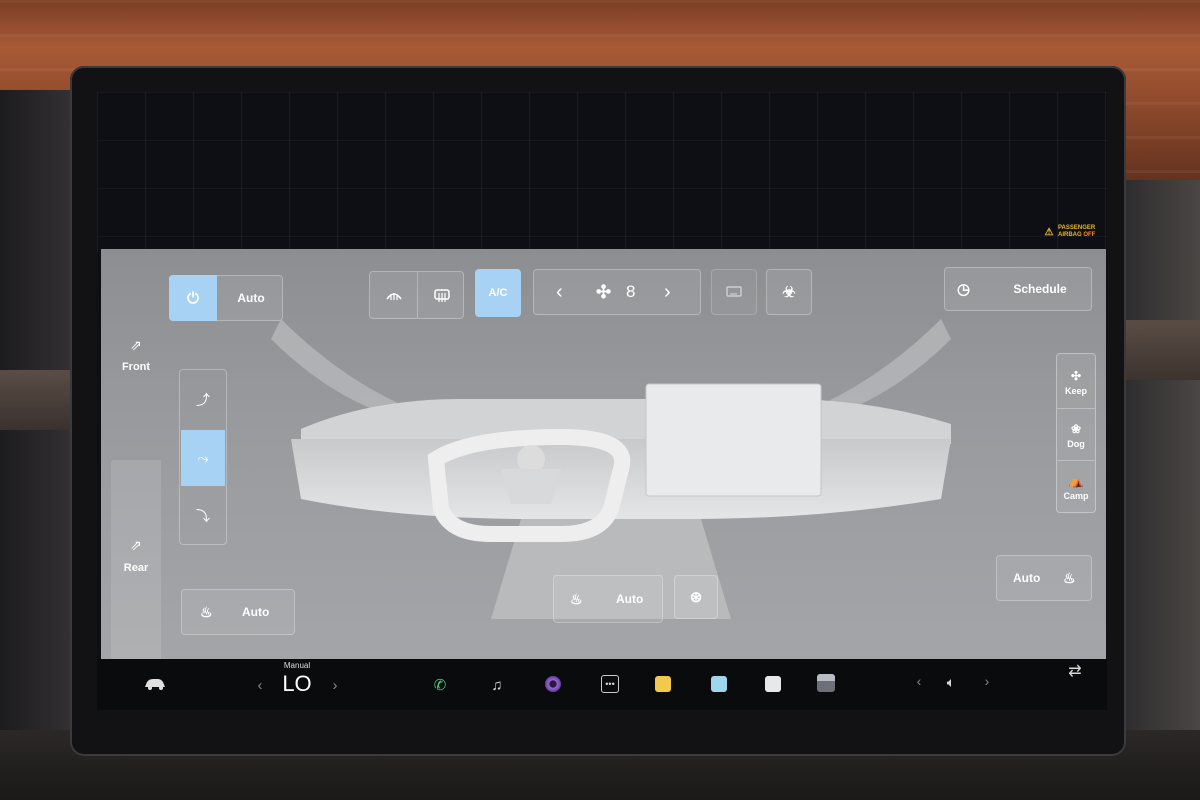  I want to click on rear-zone-label: Rear, so click(136, 568).